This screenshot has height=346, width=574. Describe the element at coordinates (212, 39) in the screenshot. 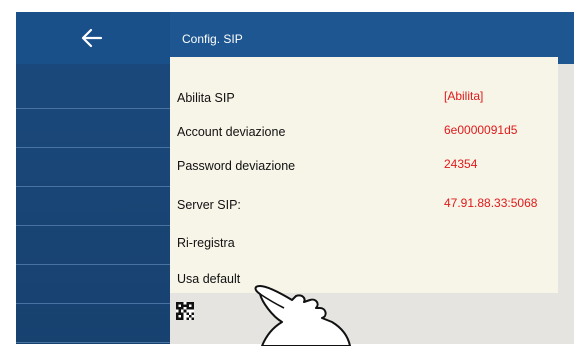

I see `page-title: Config. SIP` at that location.